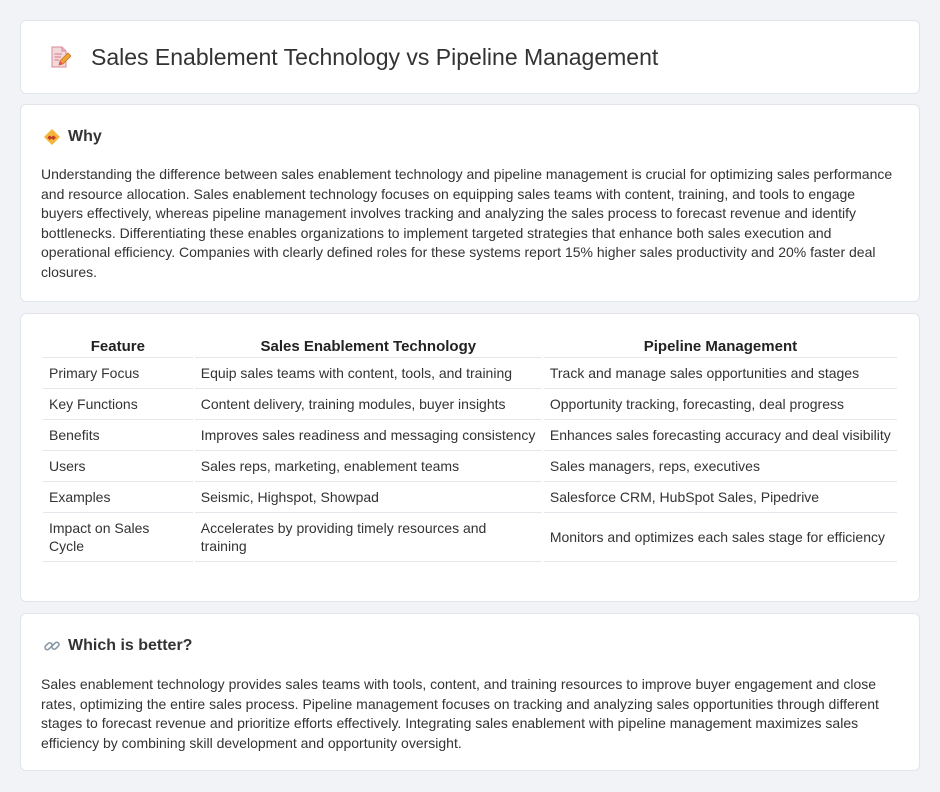 Image resolution: width=940 pixels, height=792 pixels. Describe the element at coordinates (368, 347) in the screenshot. I see `column-header-sales-enablement: Sales Enablement Technology` at that location.